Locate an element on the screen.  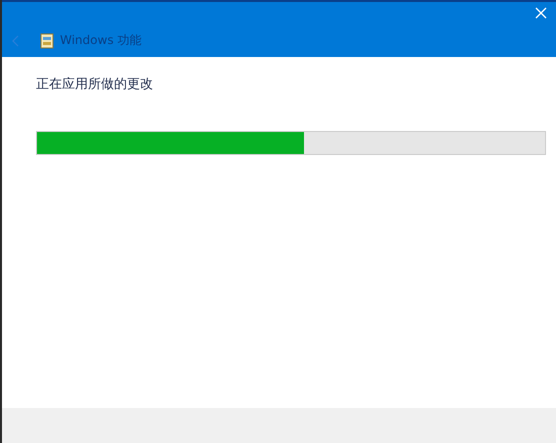
status-heading: 正在应用所做的更改 is located at coordinates (95, 84).